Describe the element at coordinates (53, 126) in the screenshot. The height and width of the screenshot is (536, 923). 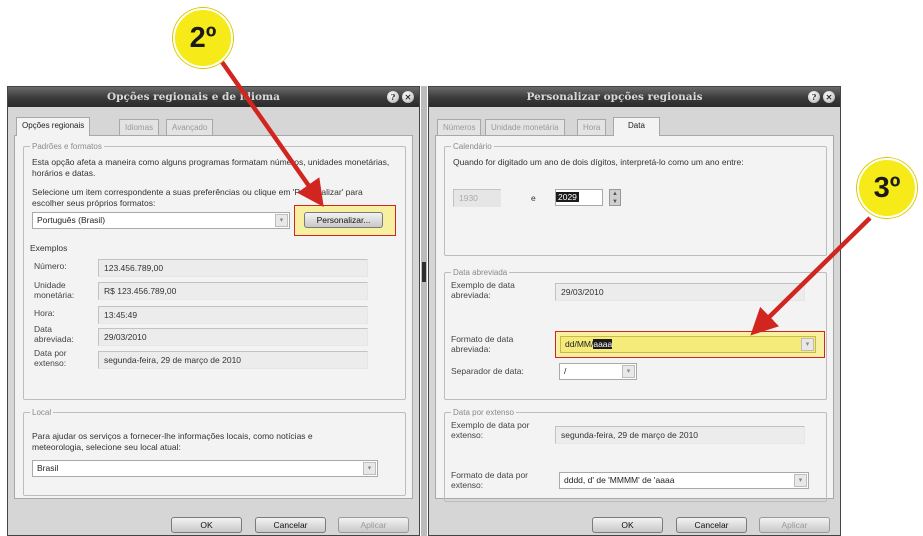
I see `tab-regional-options: Opções regionais` at that location.